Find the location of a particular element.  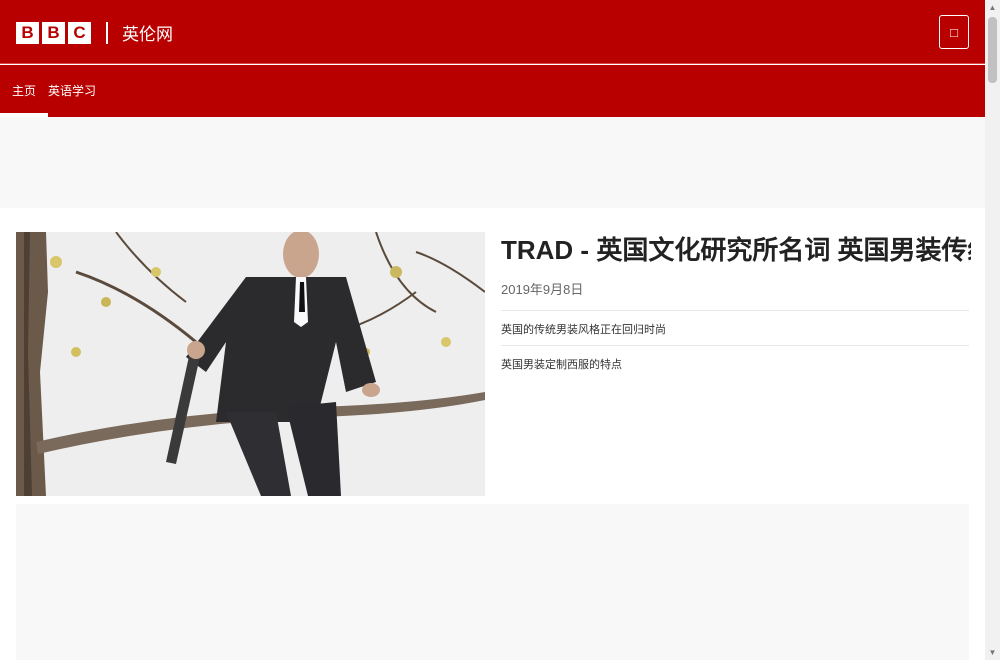

bbc-logo: B B C 英伦网 is located at coordinates (94, 32).